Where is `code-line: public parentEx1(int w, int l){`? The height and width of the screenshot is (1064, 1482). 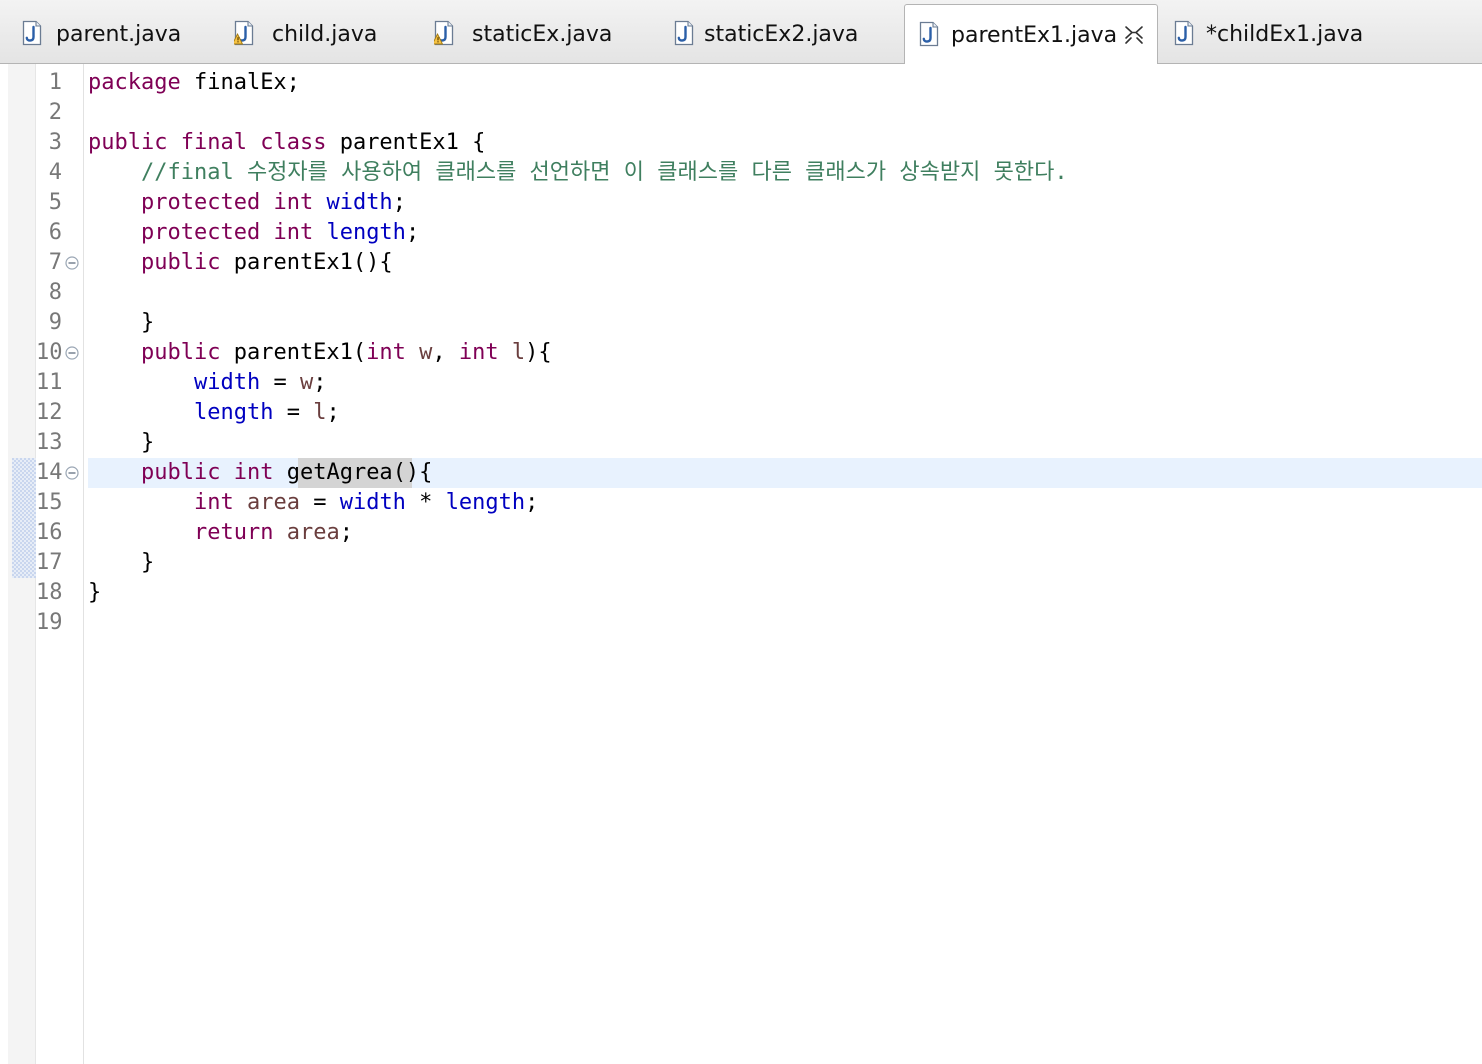
code-line: public parentEx1(int w, int l){ is located at coordinates (320, 353).